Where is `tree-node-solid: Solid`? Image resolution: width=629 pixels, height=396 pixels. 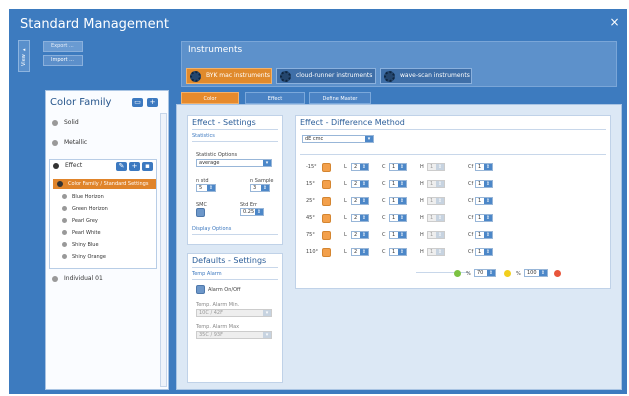
tree-node-solid: Solid is located at coordinates (65, 122).